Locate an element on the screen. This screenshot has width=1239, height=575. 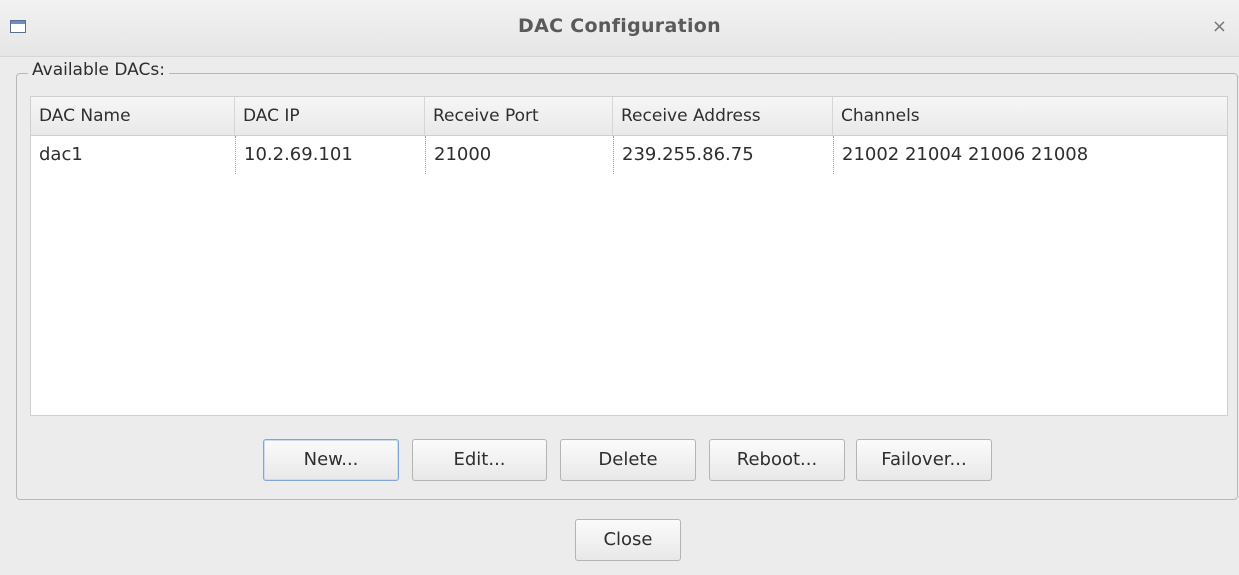
cell-dac-ip: 10.2.69.101 is located at coordinates (330, 155).